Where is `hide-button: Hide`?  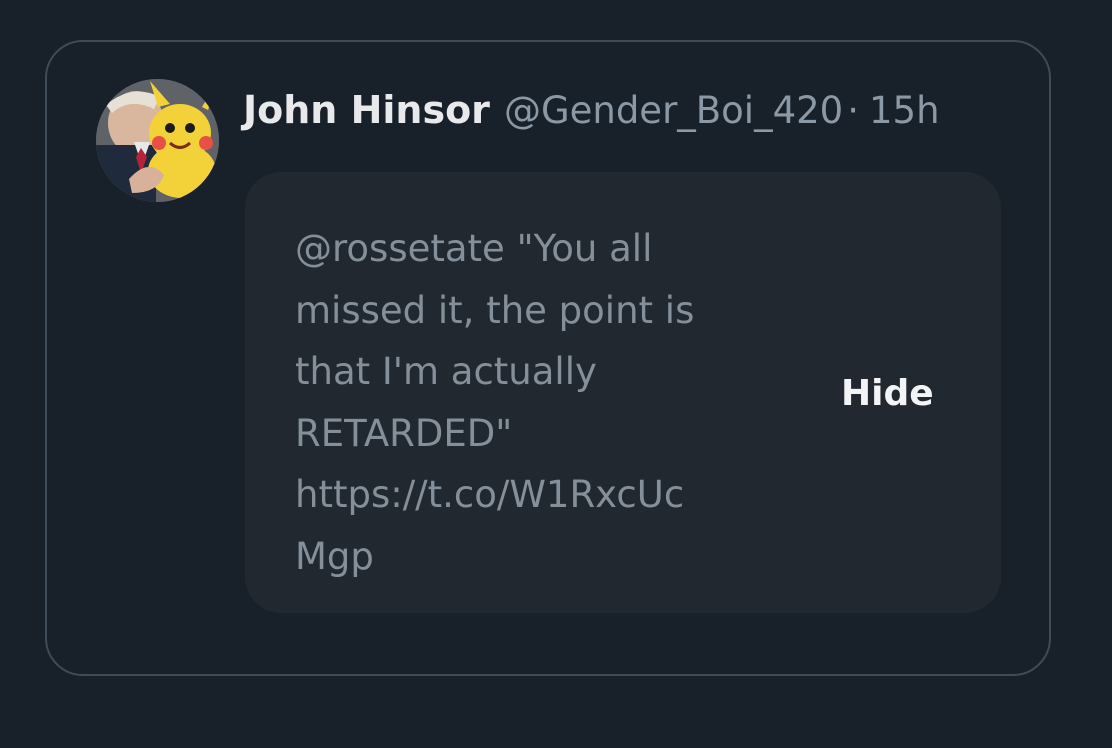 hide-button: Hide is located at coordinates (901, 394).